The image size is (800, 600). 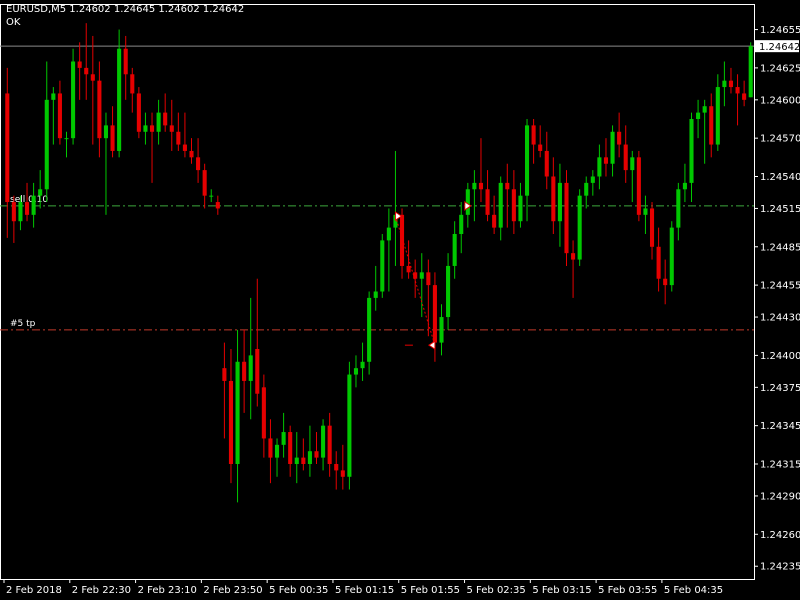 What do you see at coordinates (780, 209) in the screenshot?
I see `y-tick-label: 1.24515` at bounding box center [780, 209].